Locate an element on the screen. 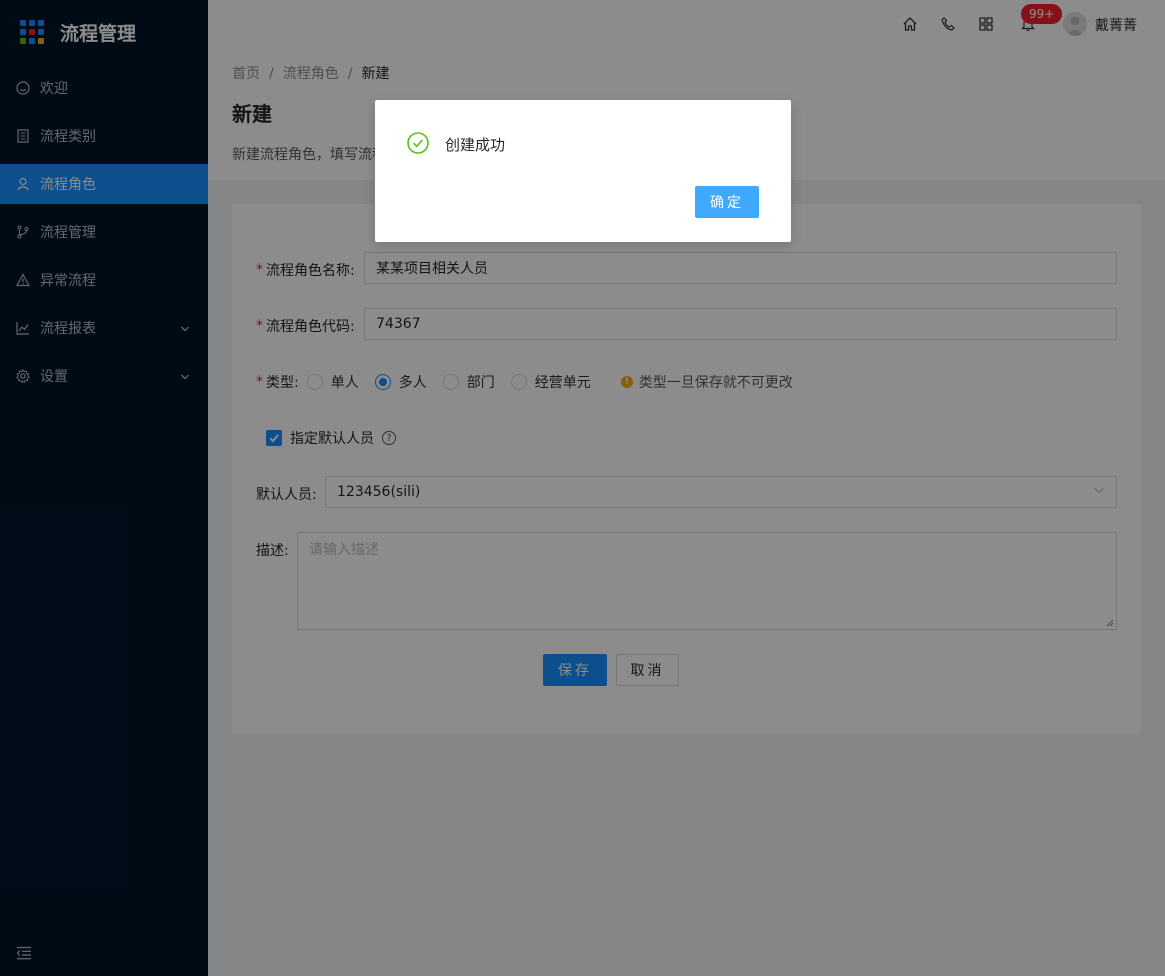 The image size is (1165, 976). ok-button: 确定 is located at coordinates (727, 202).